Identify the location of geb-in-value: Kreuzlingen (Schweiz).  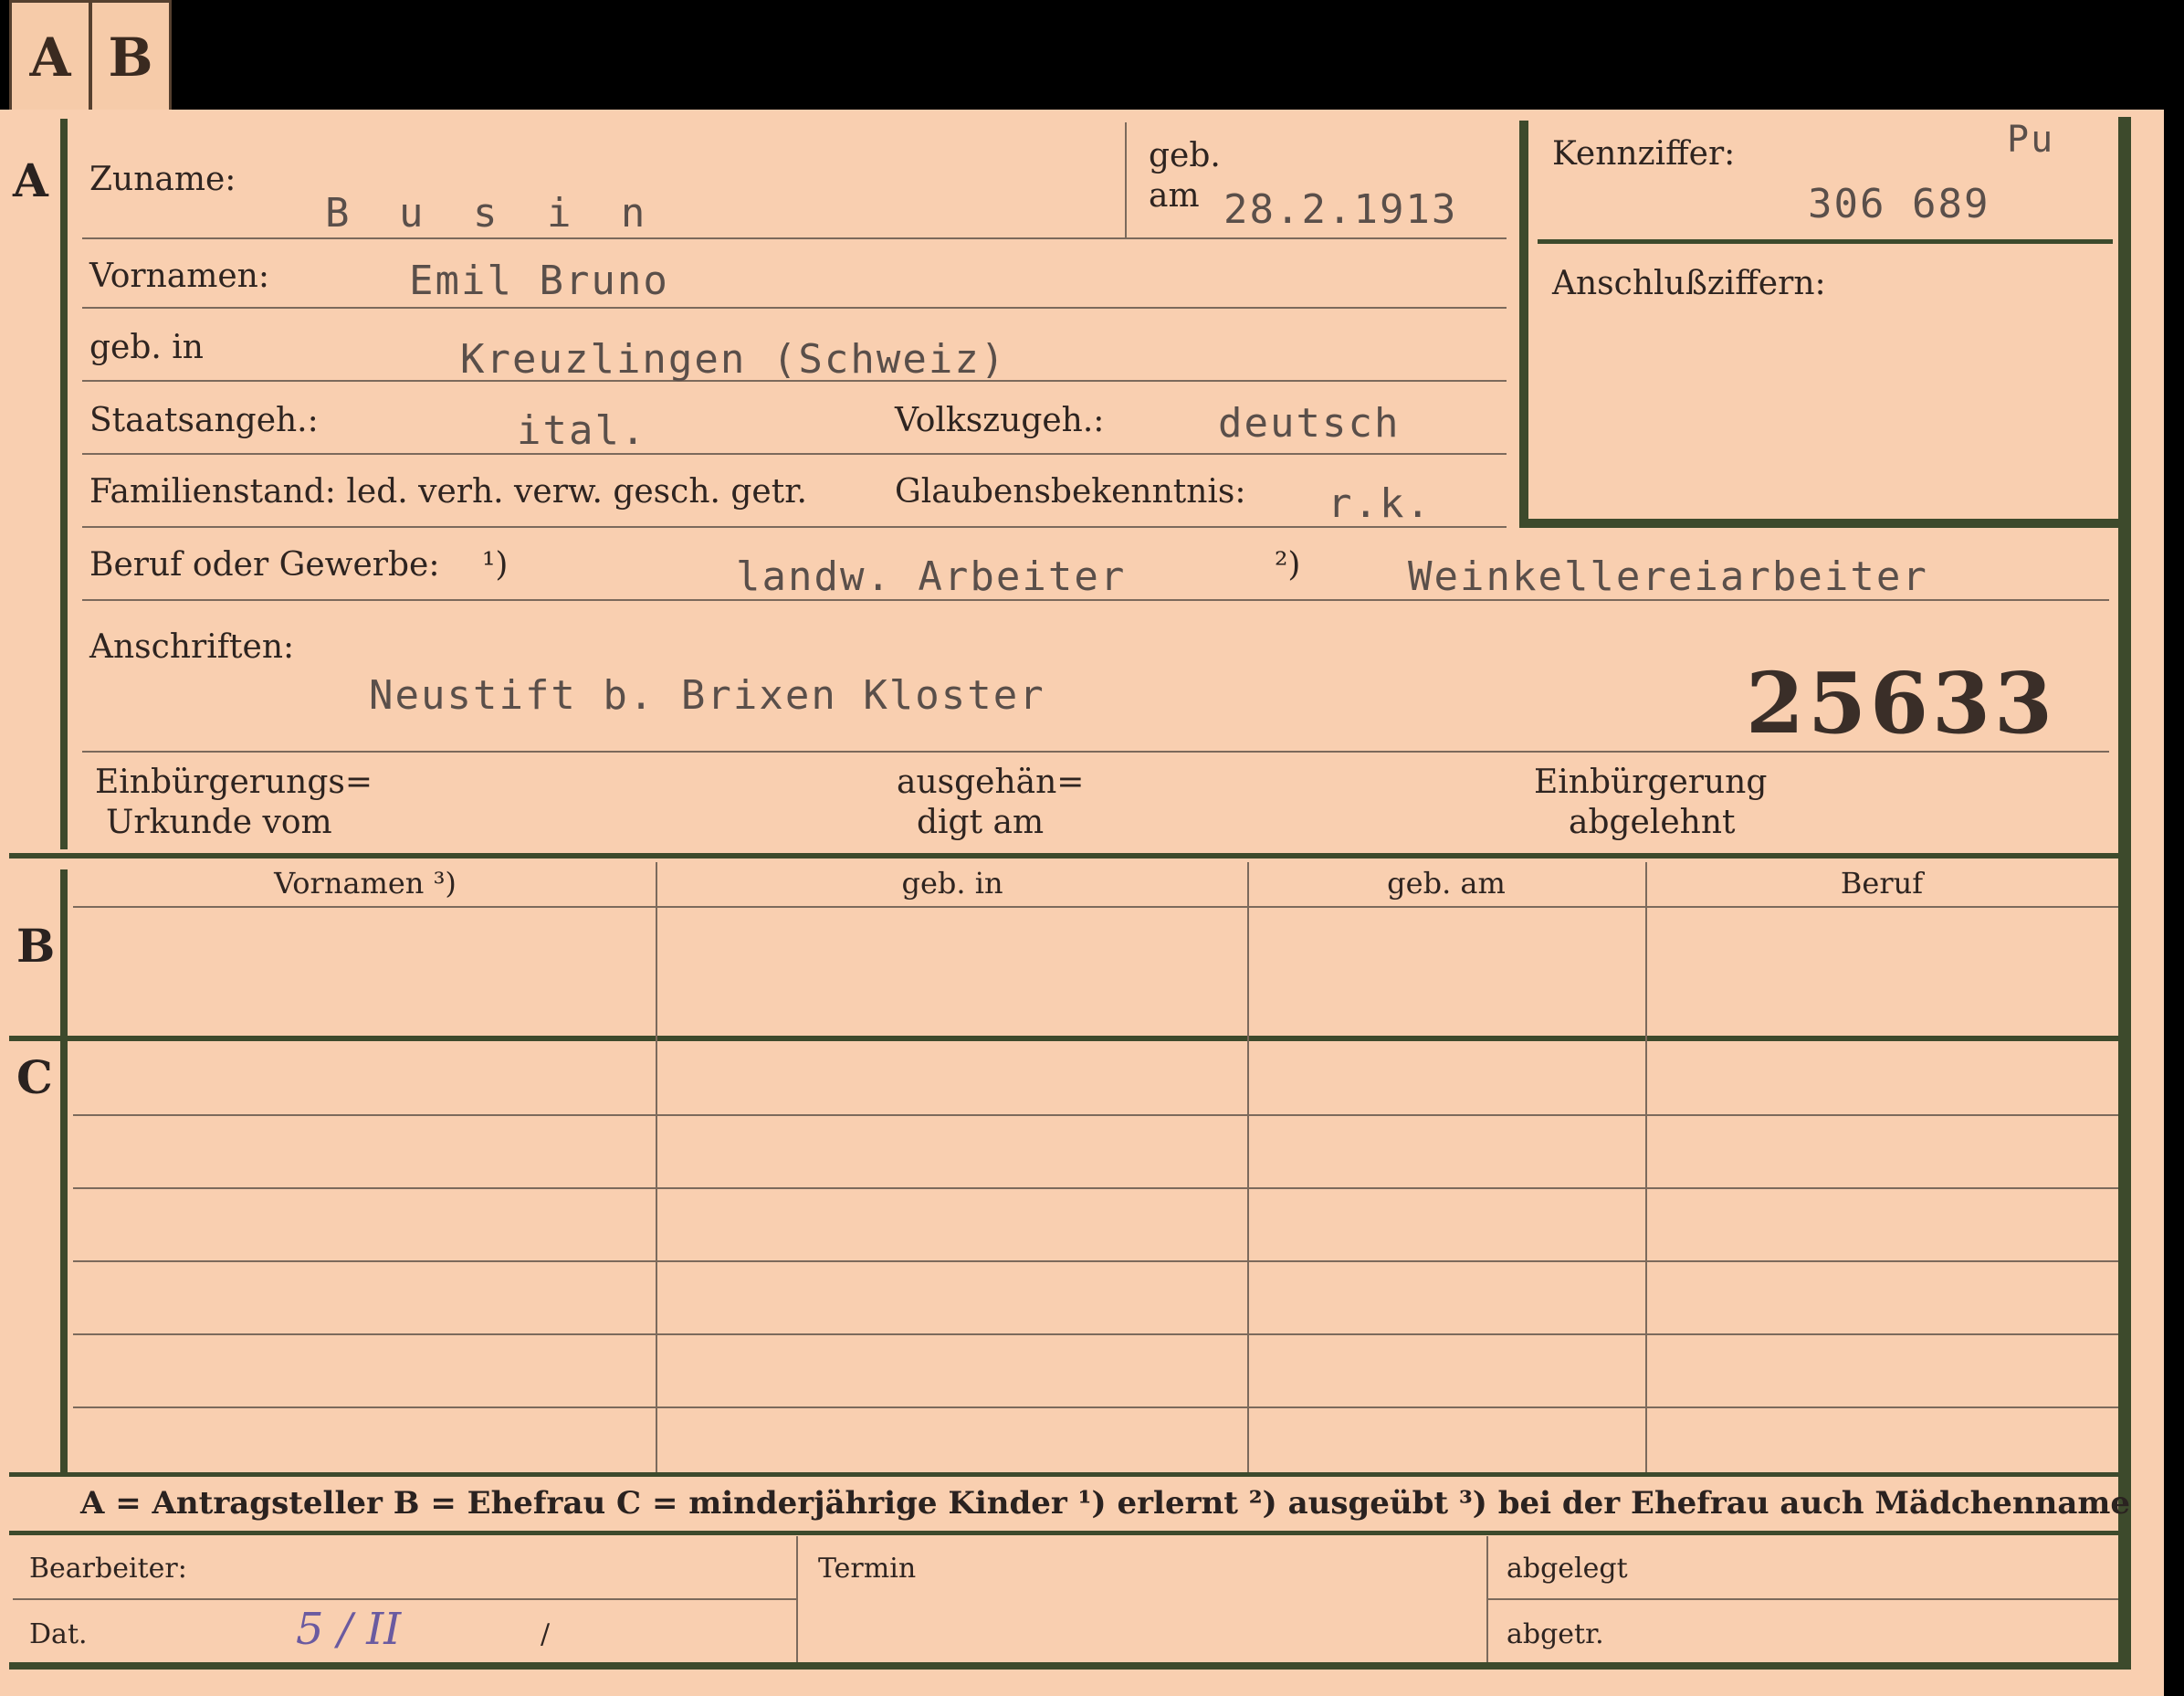
(733, 359).